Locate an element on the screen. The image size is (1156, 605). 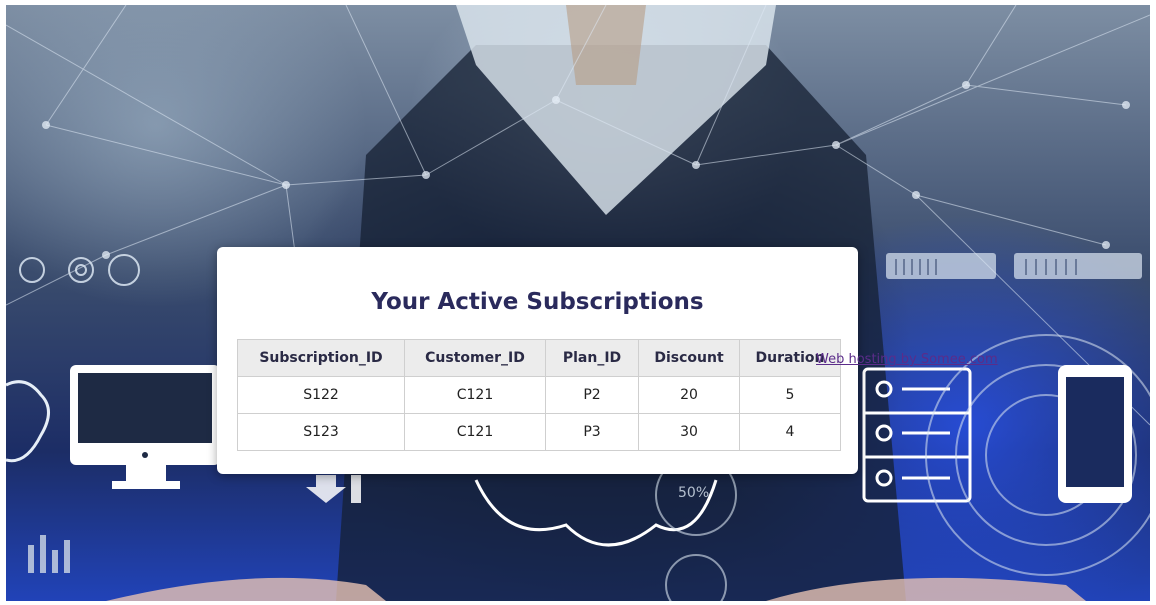
table-cell: 20 is located at coordinates (689, 395).